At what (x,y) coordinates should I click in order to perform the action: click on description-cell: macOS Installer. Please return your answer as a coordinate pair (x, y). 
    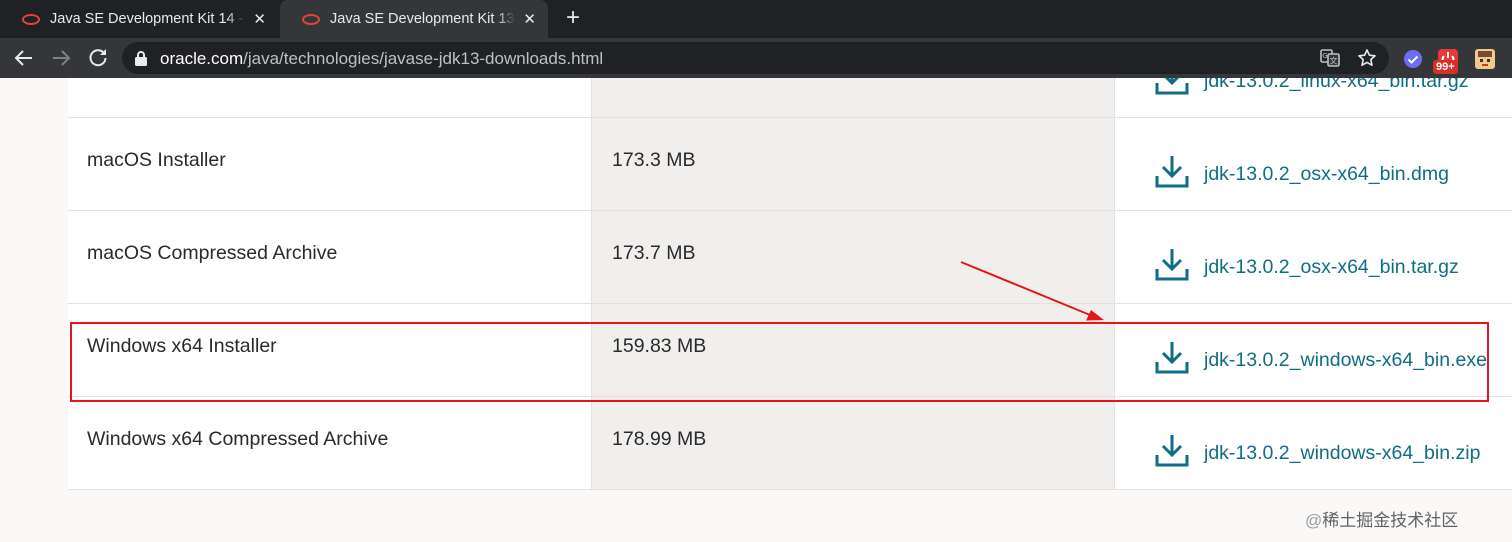
    Looking at the image, I should click on (329, 164).